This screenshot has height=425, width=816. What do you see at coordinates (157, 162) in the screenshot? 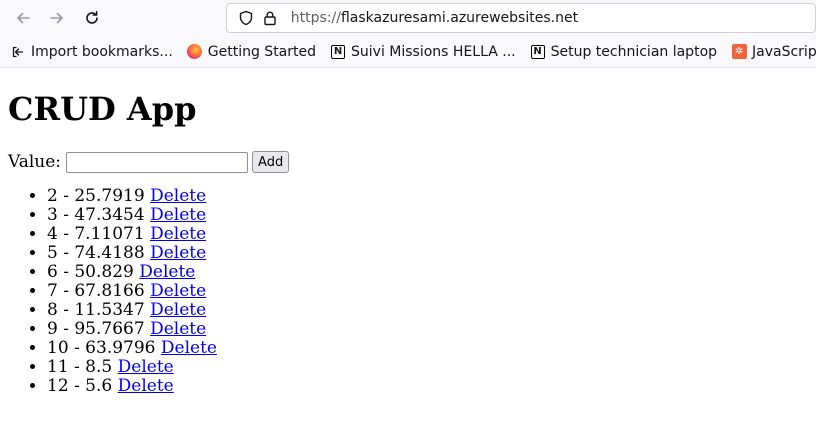
I see `value-input` at bounding box center [157, 162].